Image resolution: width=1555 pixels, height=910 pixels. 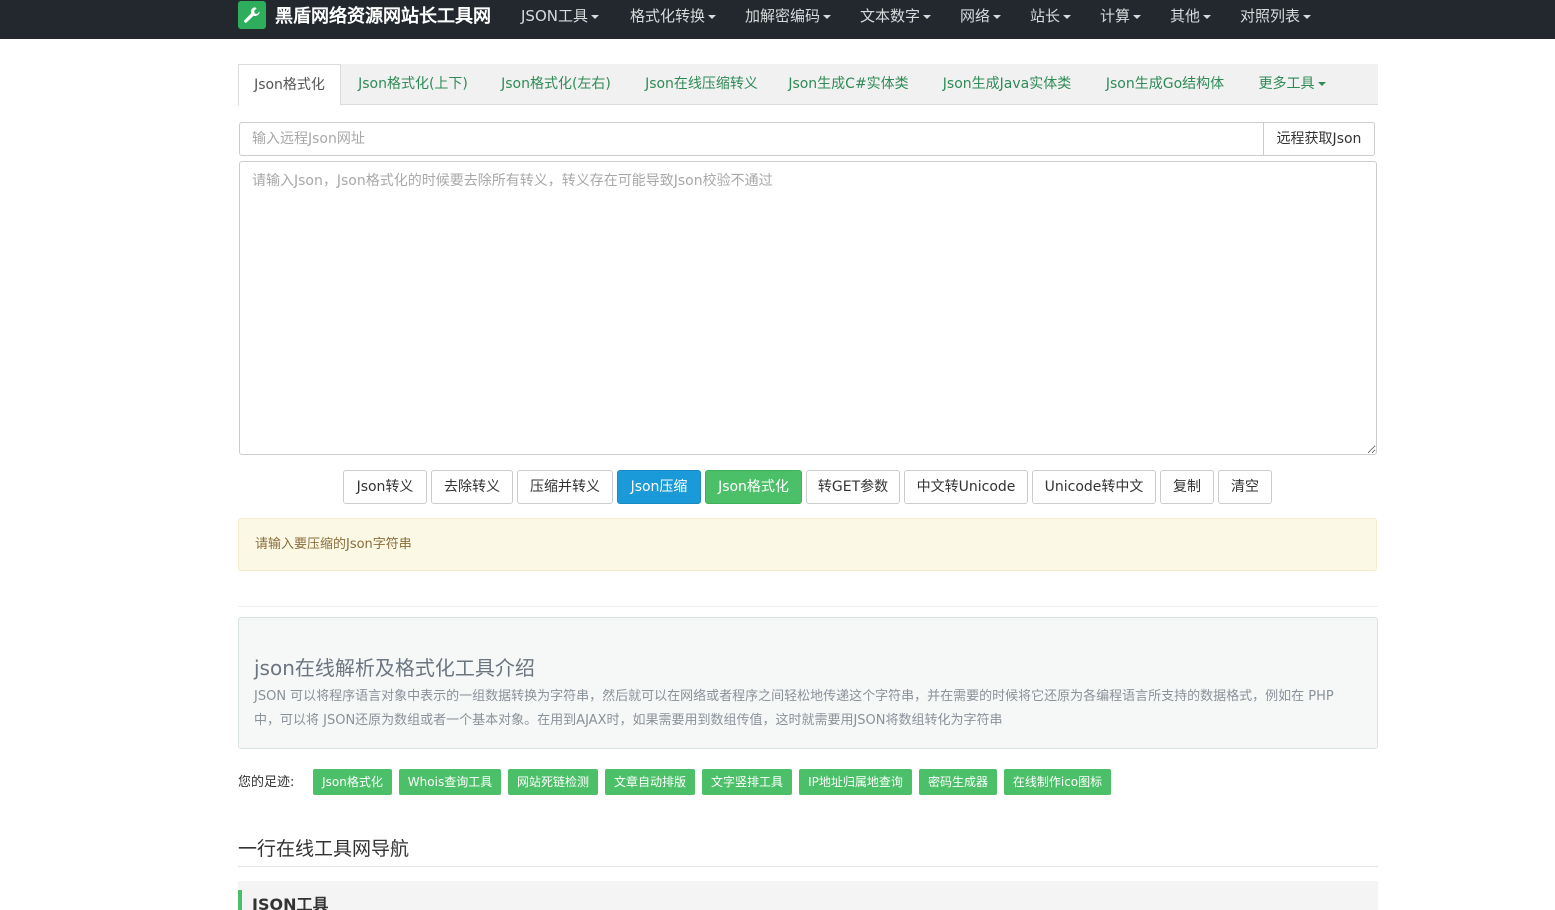 What do you see at coordinates (807, 544) in the screenshot?
I see `status-alert: 请输入要压缩的Json字符串` at bounding box center [807, 544].